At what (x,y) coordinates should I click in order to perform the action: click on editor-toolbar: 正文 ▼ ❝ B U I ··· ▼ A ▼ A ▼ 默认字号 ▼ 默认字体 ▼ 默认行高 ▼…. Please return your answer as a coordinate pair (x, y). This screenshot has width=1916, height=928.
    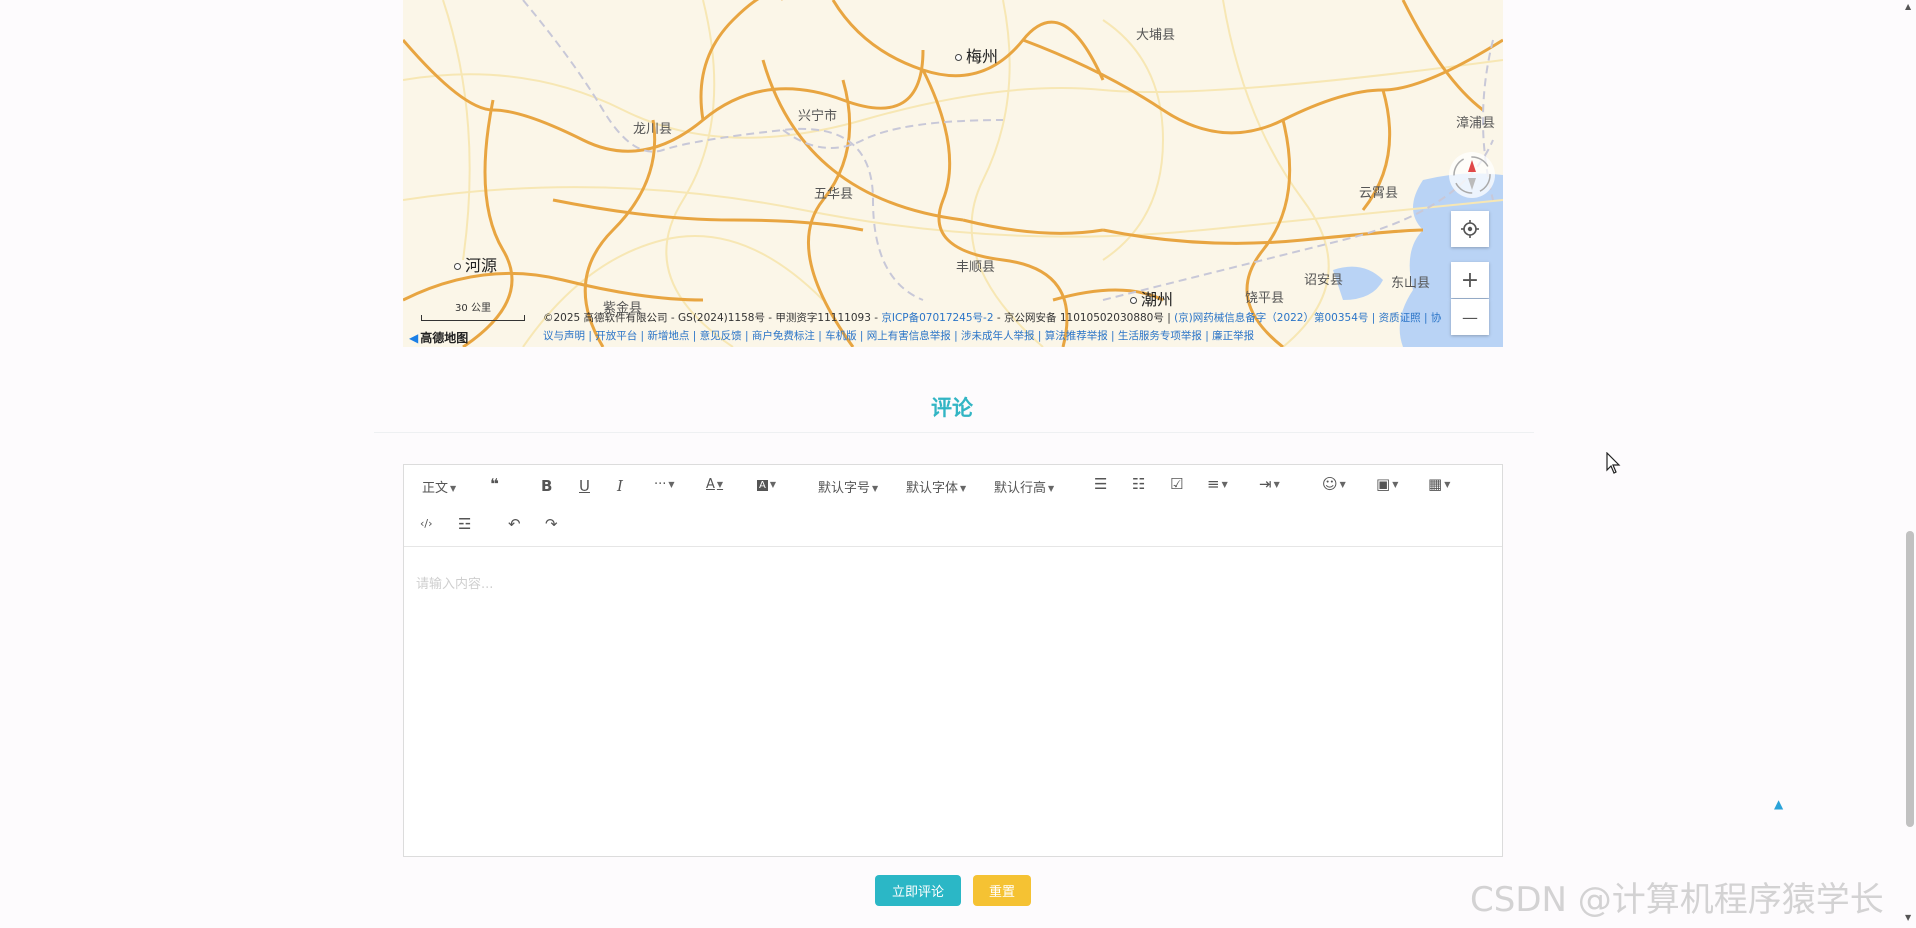
    Looking at the image, I should click on (953, 506).